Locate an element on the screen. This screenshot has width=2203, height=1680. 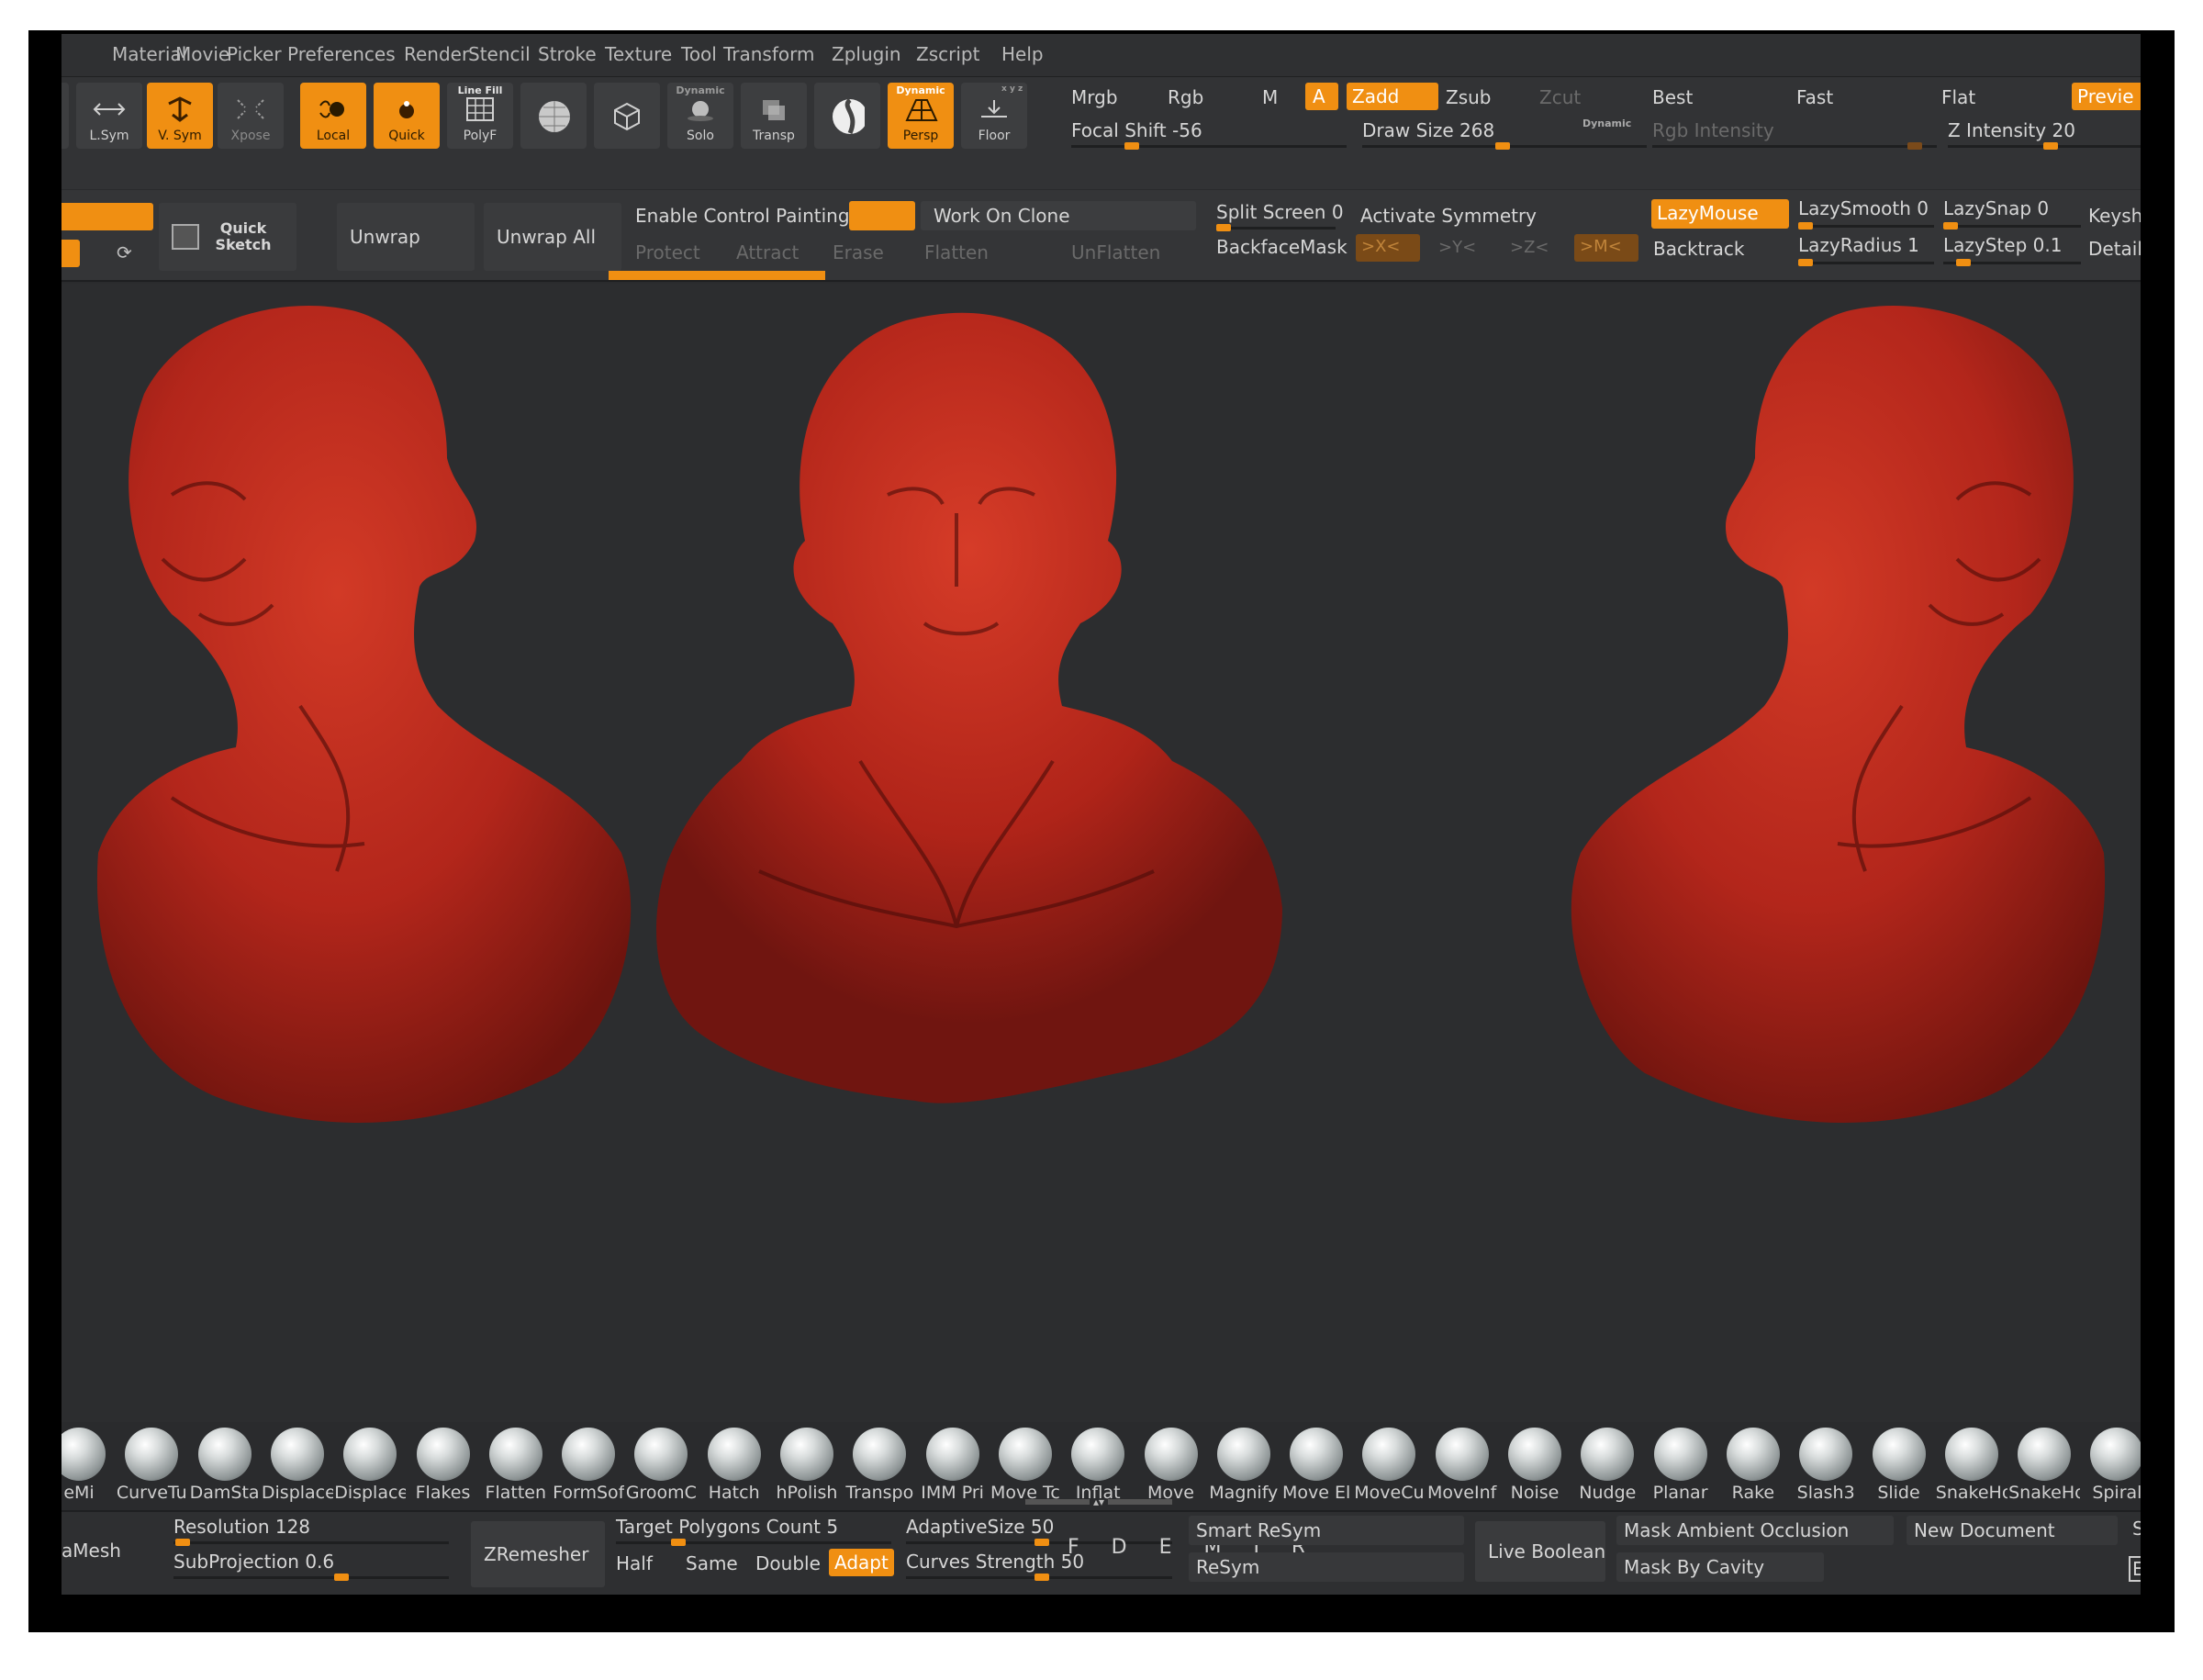
brush-item: DamSta is located at coordinates (225, 1465).